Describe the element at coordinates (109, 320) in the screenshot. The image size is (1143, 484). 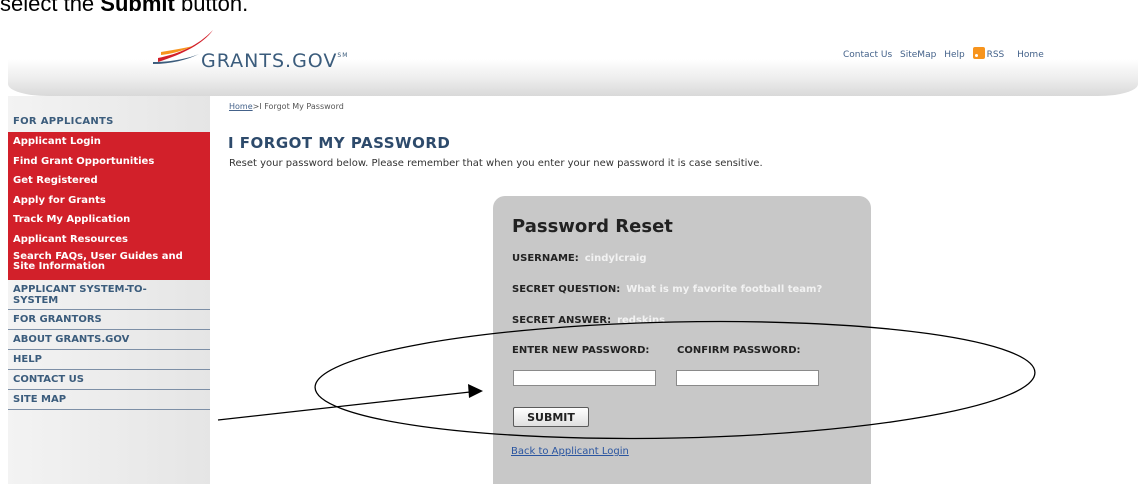
I see `sidebar-item-for-grantors: FOR GRANTORS` at that location.